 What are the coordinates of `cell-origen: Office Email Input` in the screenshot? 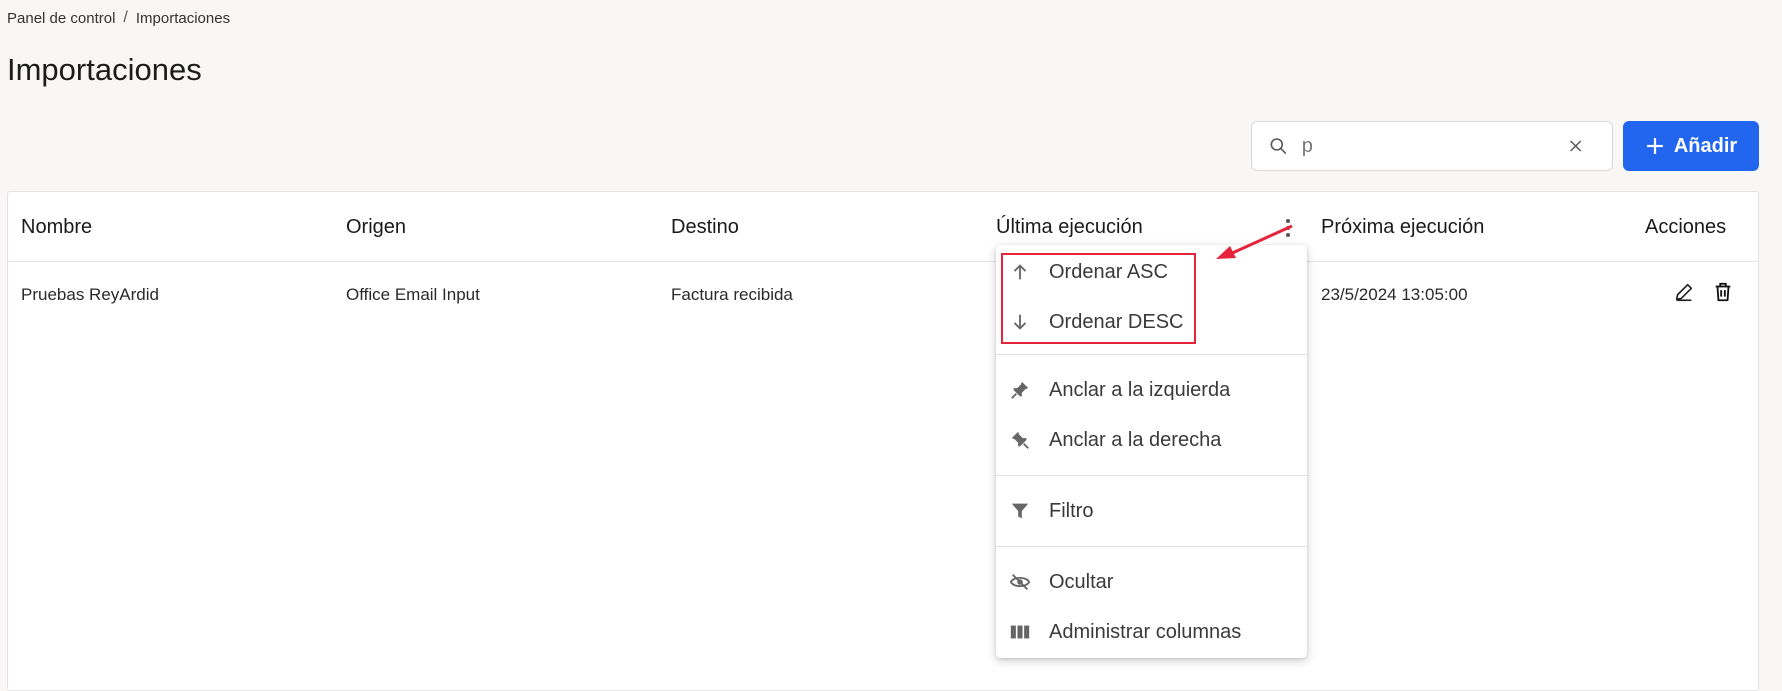 It's located at (413, 294).